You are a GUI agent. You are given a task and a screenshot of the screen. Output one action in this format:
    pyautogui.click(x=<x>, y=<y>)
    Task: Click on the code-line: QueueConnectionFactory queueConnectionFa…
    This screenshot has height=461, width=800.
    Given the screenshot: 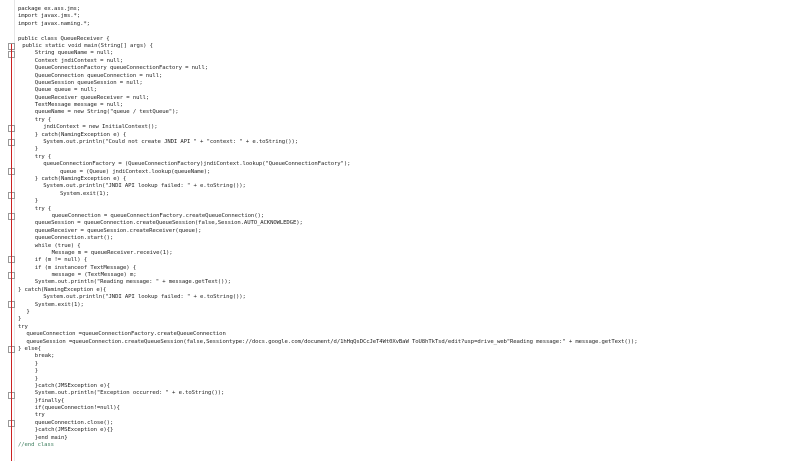 What is the action you would take?
    pyautogui.click(x=409, y=68)
    